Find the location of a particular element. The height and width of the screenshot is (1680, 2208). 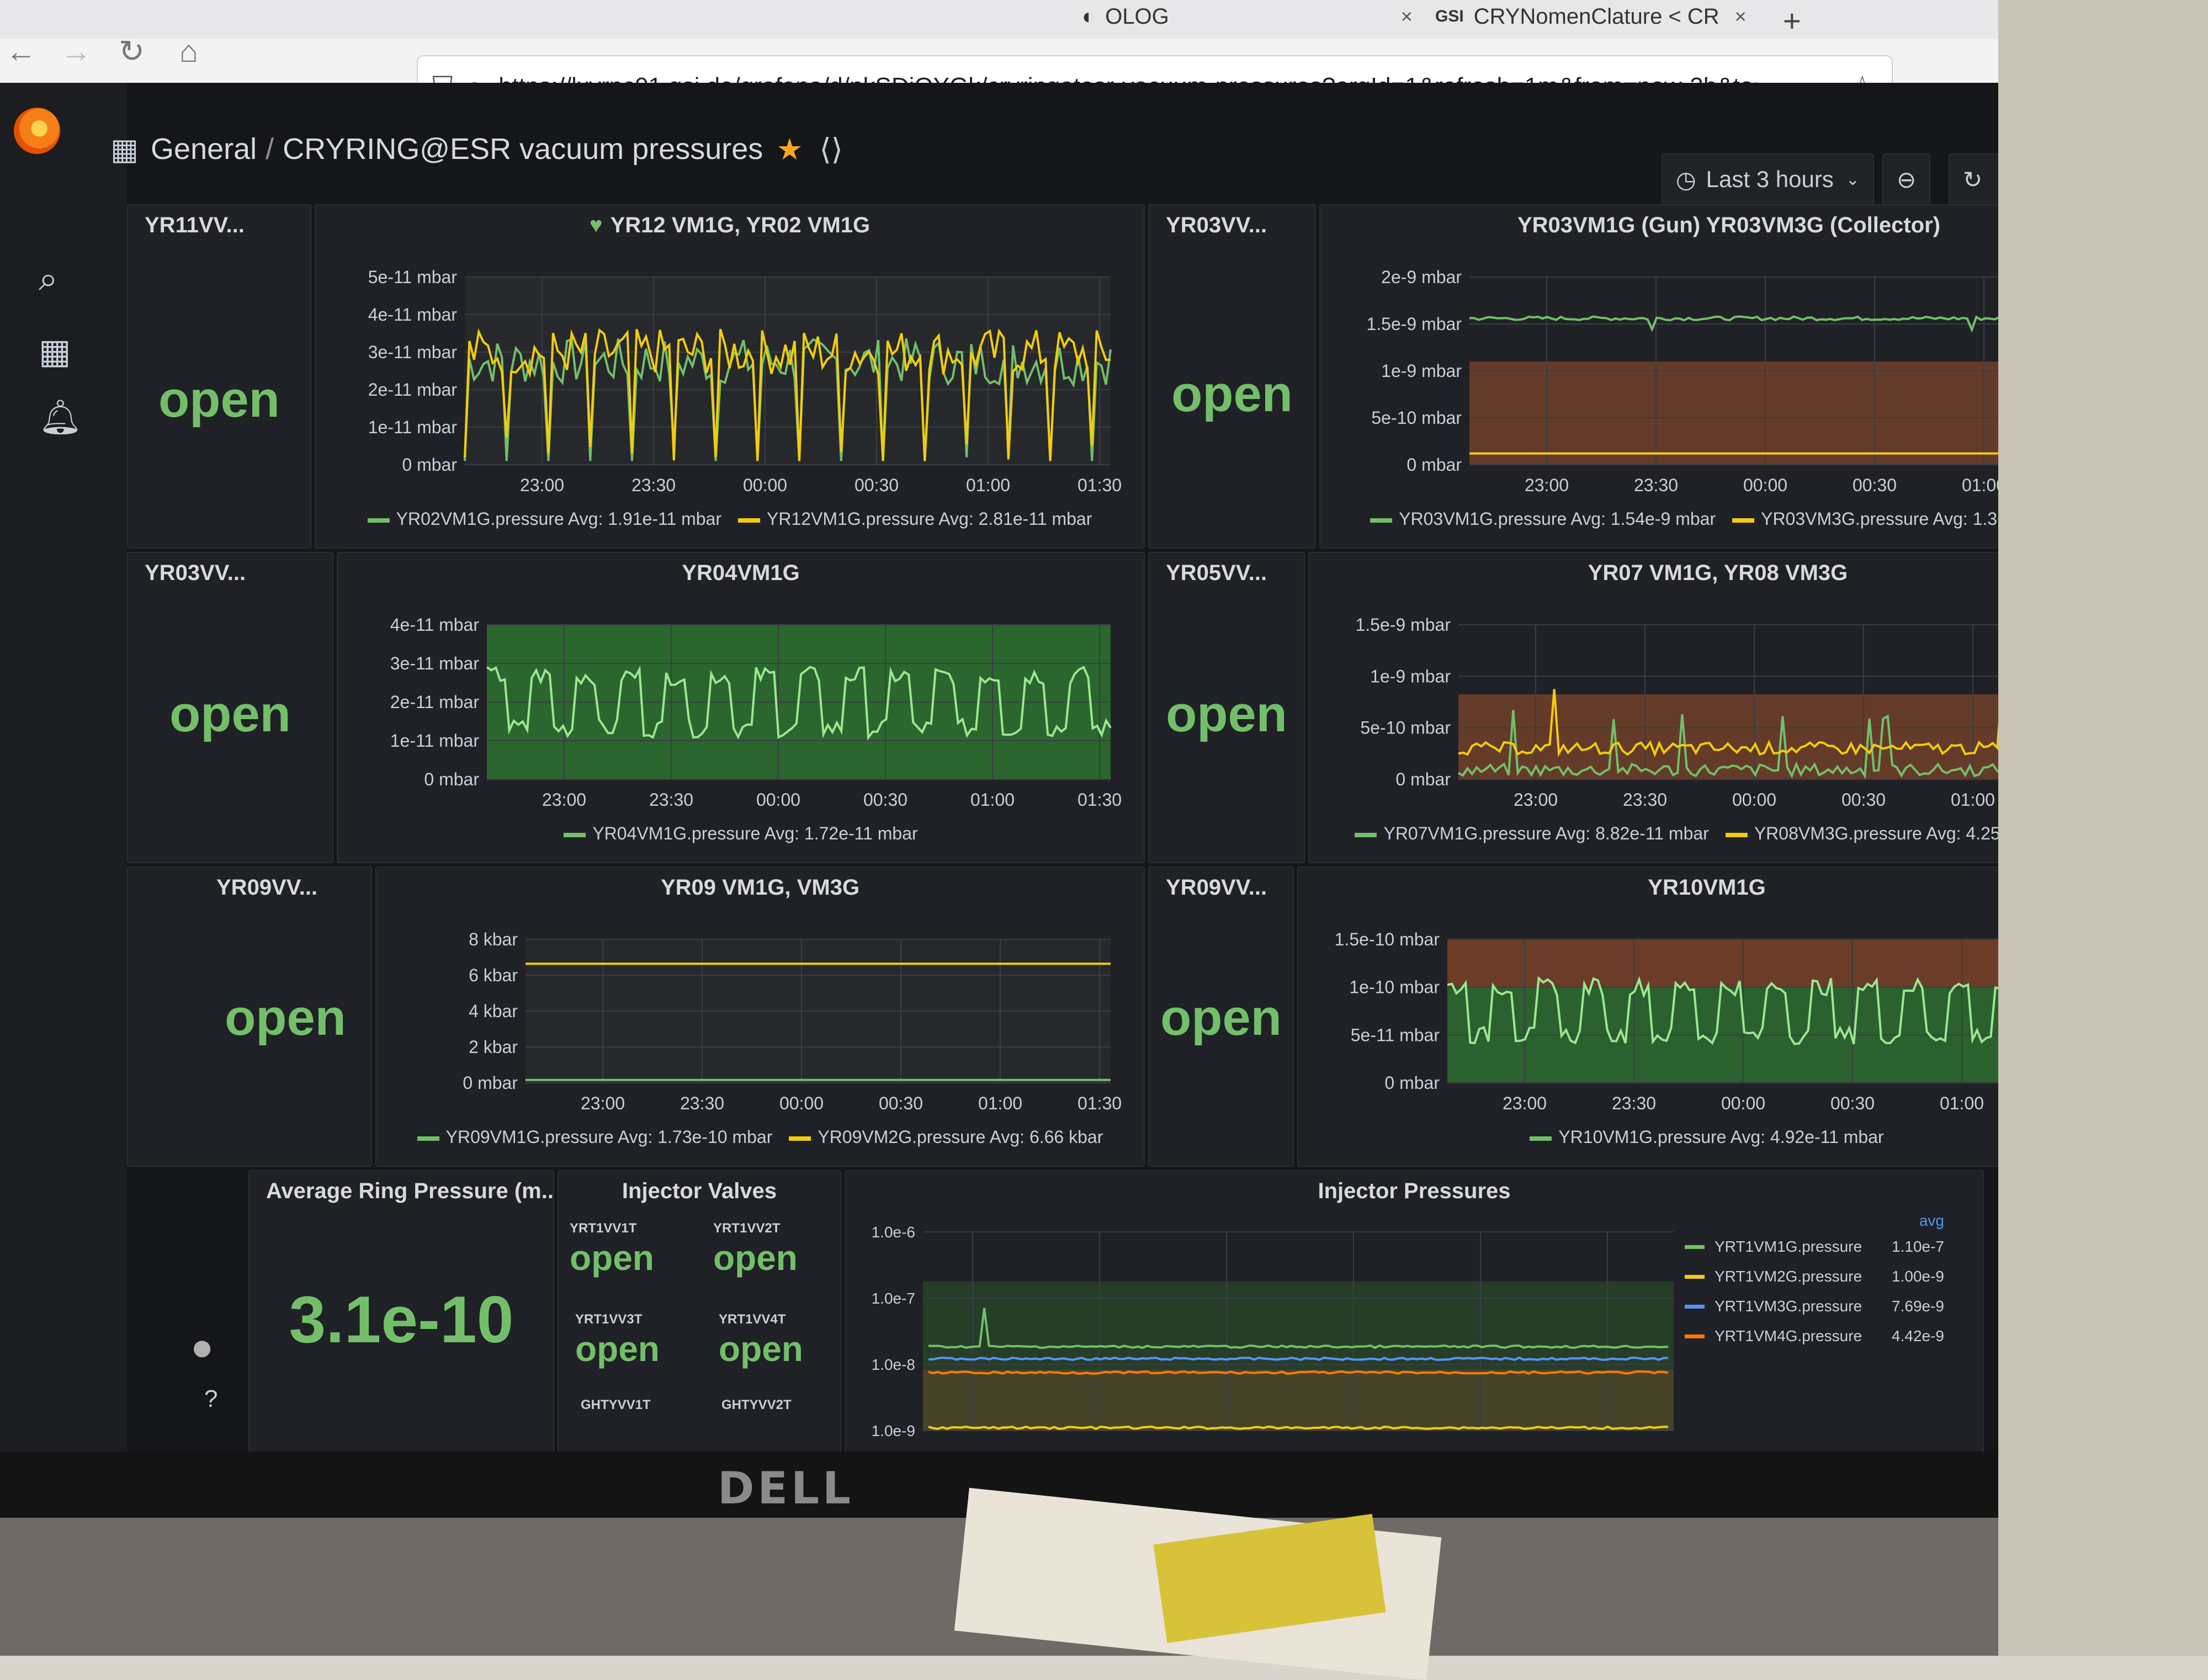

legend-item: YR03VM1G.pressure Avg: 1.54e-9 mbar is located at coordinates (1543, 519).